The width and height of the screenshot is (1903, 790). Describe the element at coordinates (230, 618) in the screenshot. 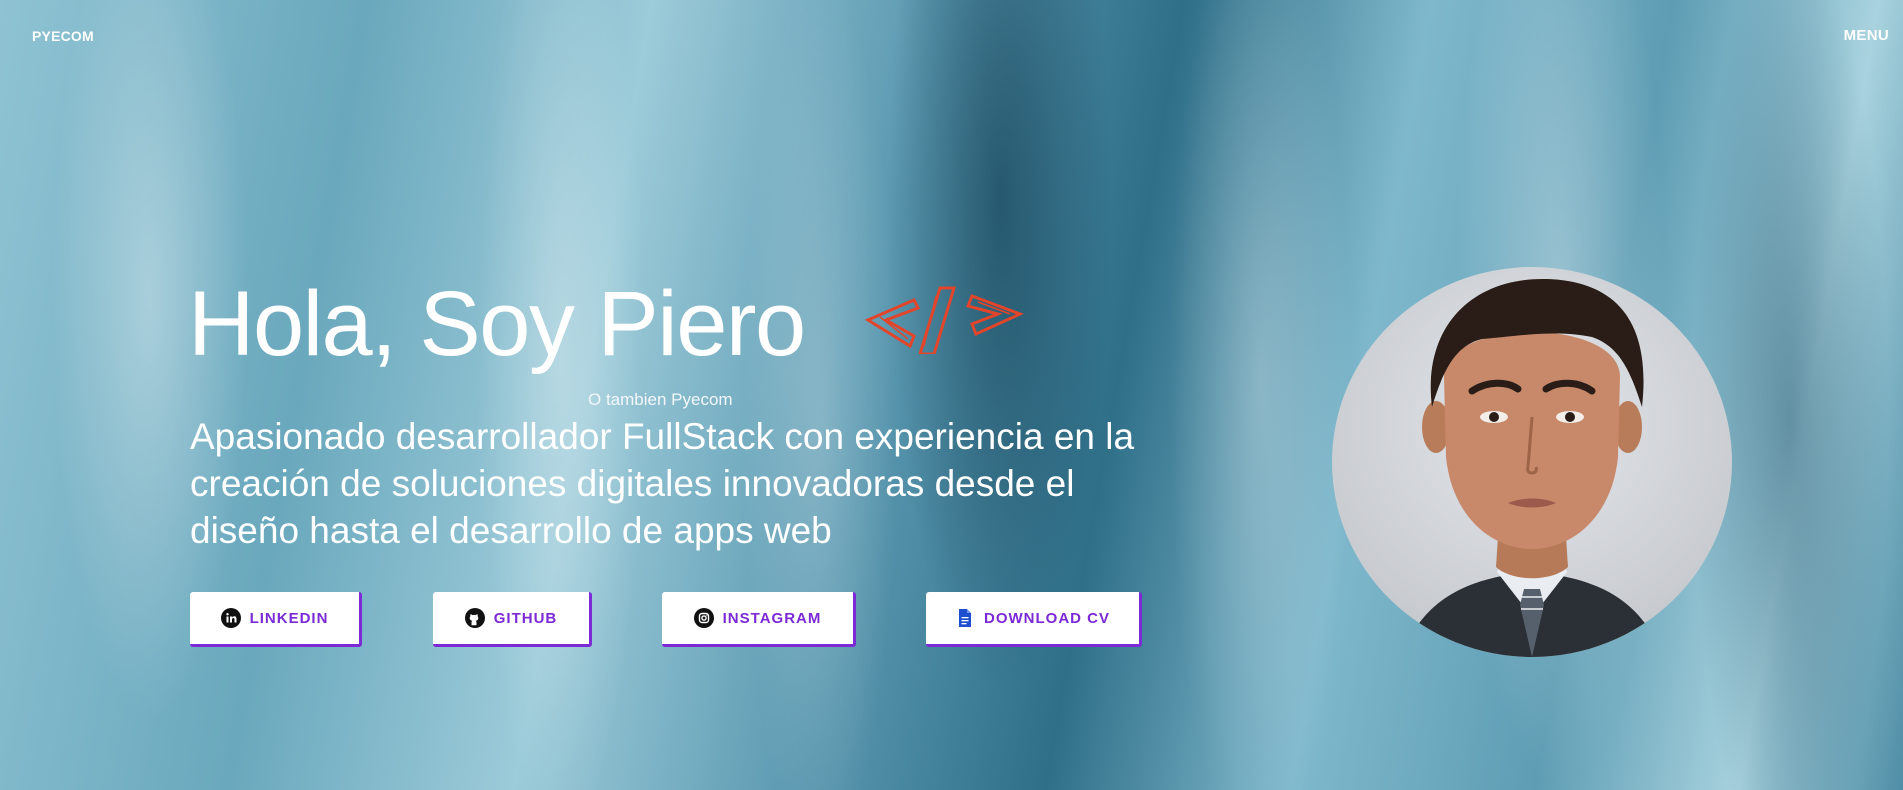

I see `linkedin-icon` at that location.